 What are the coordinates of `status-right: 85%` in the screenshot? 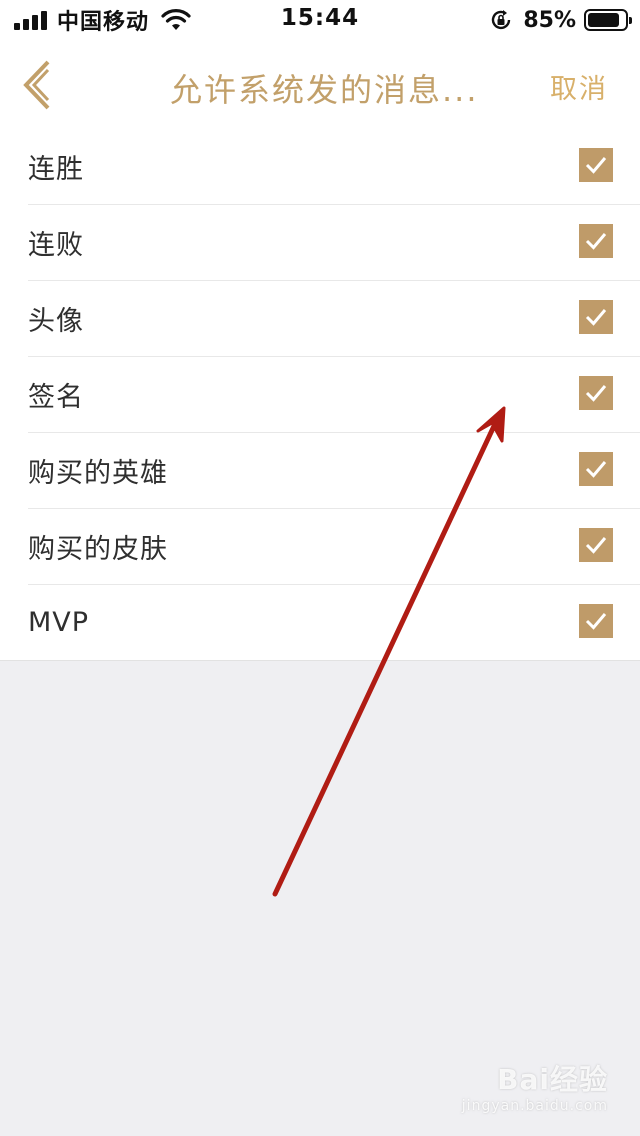 It's located at (560, 20).